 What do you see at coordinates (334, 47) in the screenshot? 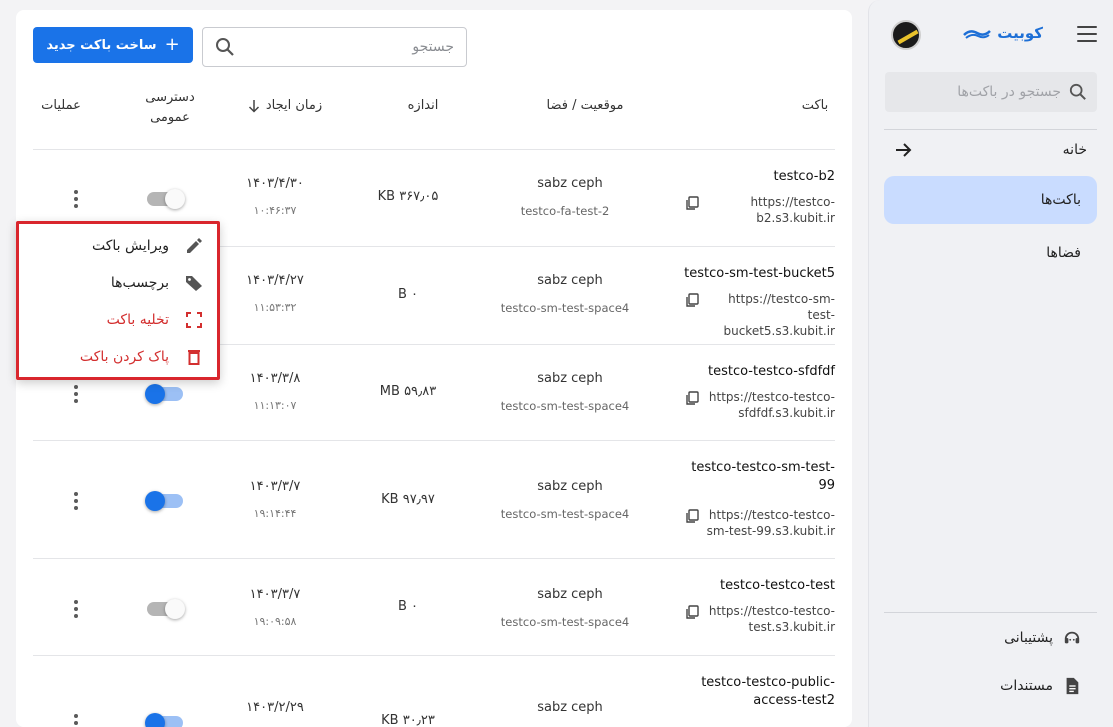
I see `search-input: جستجو` at bounding box center [334, 47].